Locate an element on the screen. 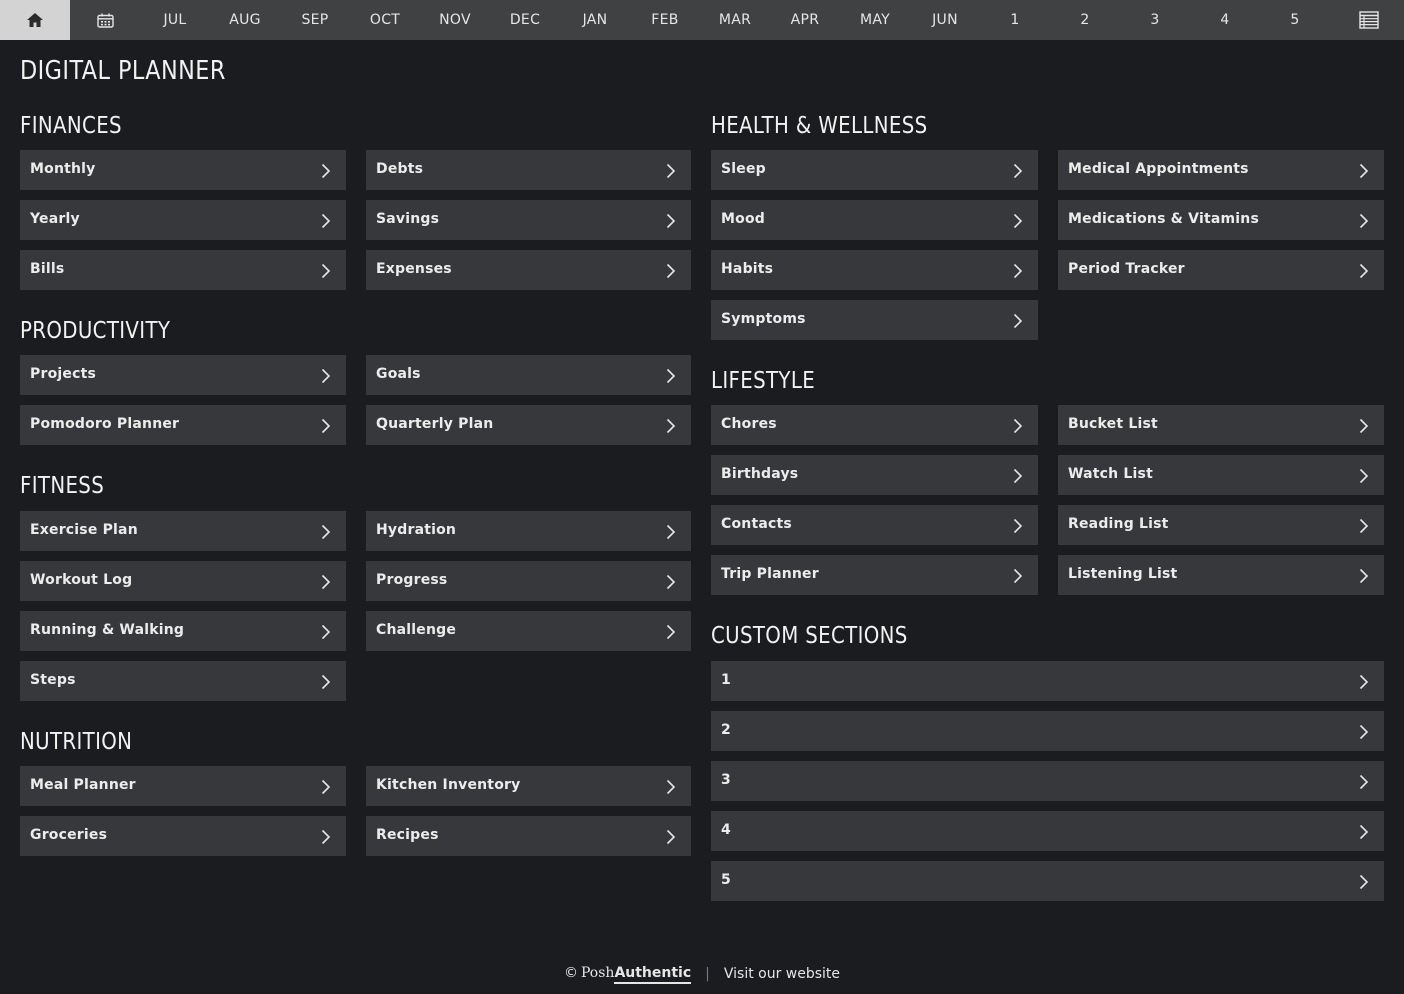 This screenshot has width=1404, height=994. tile-health-medications-and-vitamins: Medications & Vitamins is located at coordinates (1221, 220).